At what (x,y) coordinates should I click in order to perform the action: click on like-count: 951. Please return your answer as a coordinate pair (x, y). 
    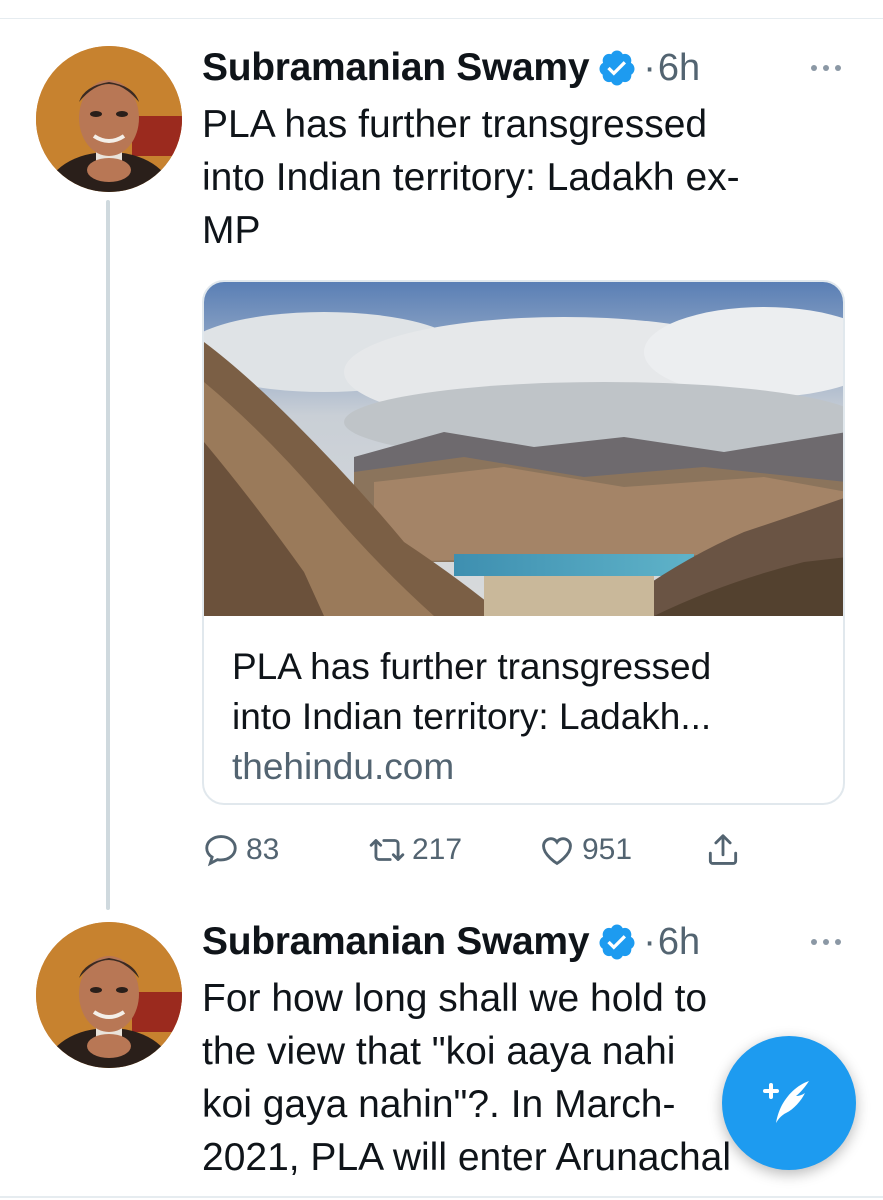
    Looking at the image, I should click on (607, 849).